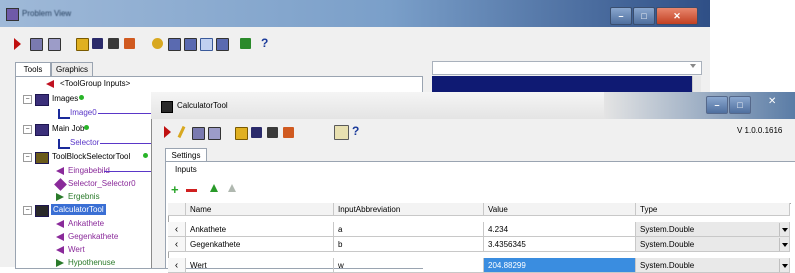  I want to click on tree-item-hypothenuse: Hypothenuse, so click(91, 262).